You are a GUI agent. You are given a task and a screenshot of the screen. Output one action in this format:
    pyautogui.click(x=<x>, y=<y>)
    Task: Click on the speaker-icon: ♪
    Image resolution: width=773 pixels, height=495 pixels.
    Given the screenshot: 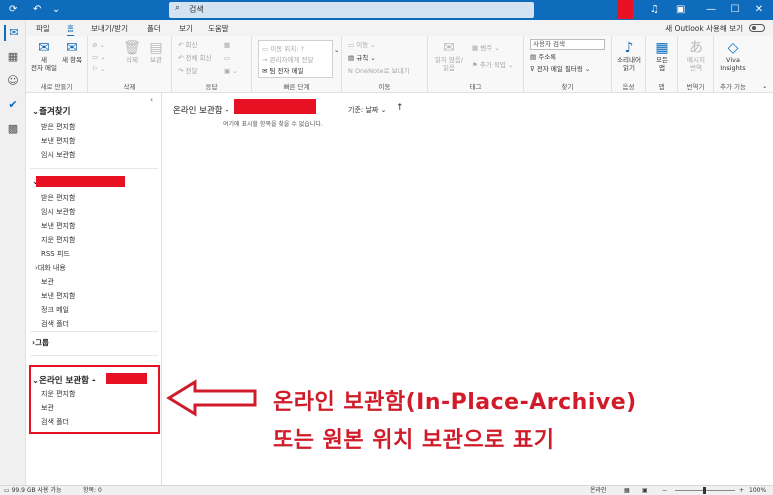 What is the action you would take?
    pyautogui.click(x=629, y=48)
    